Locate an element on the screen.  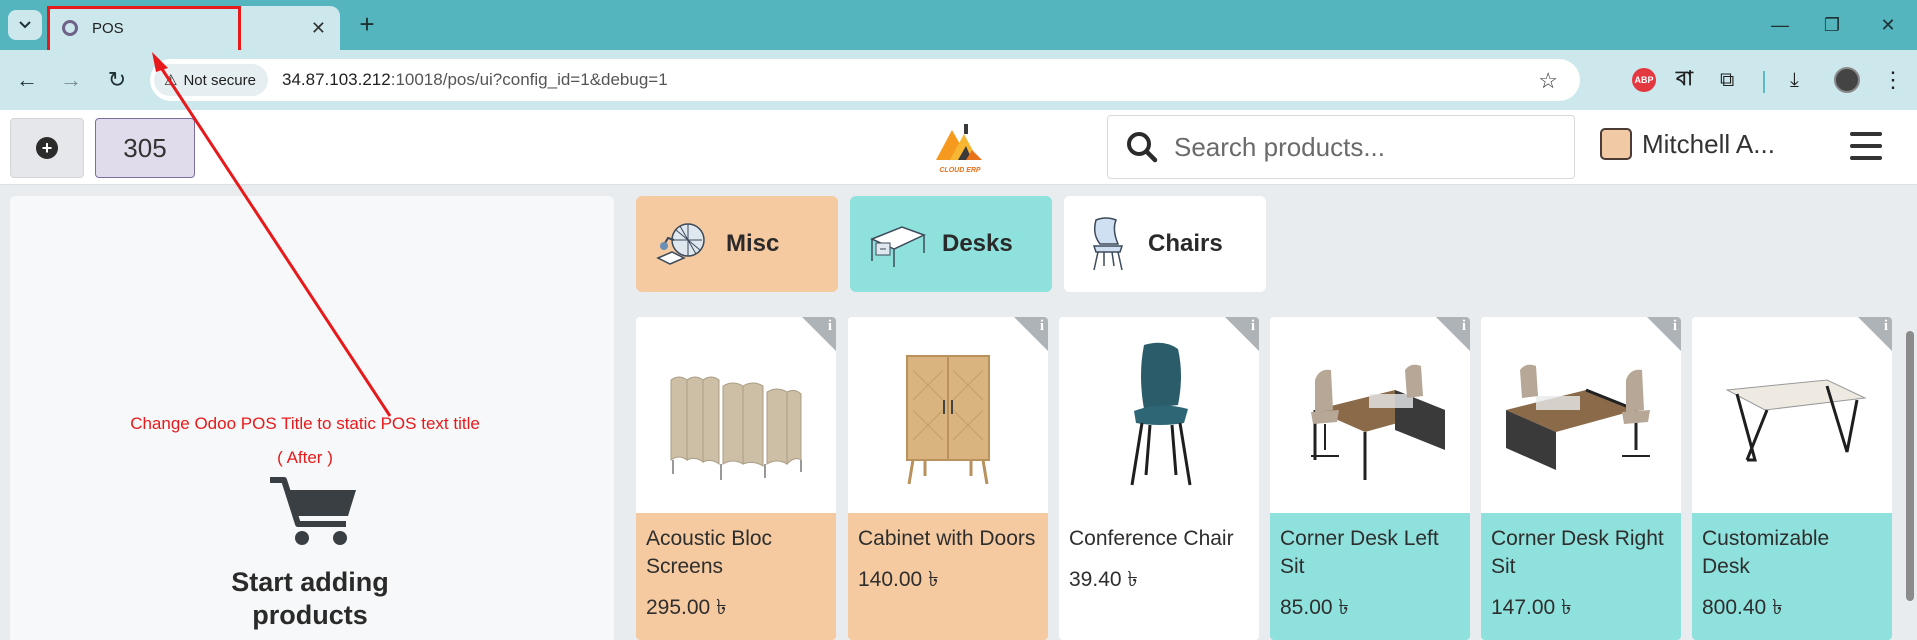
toolbar-separator is located at coordinates (1764, 82).